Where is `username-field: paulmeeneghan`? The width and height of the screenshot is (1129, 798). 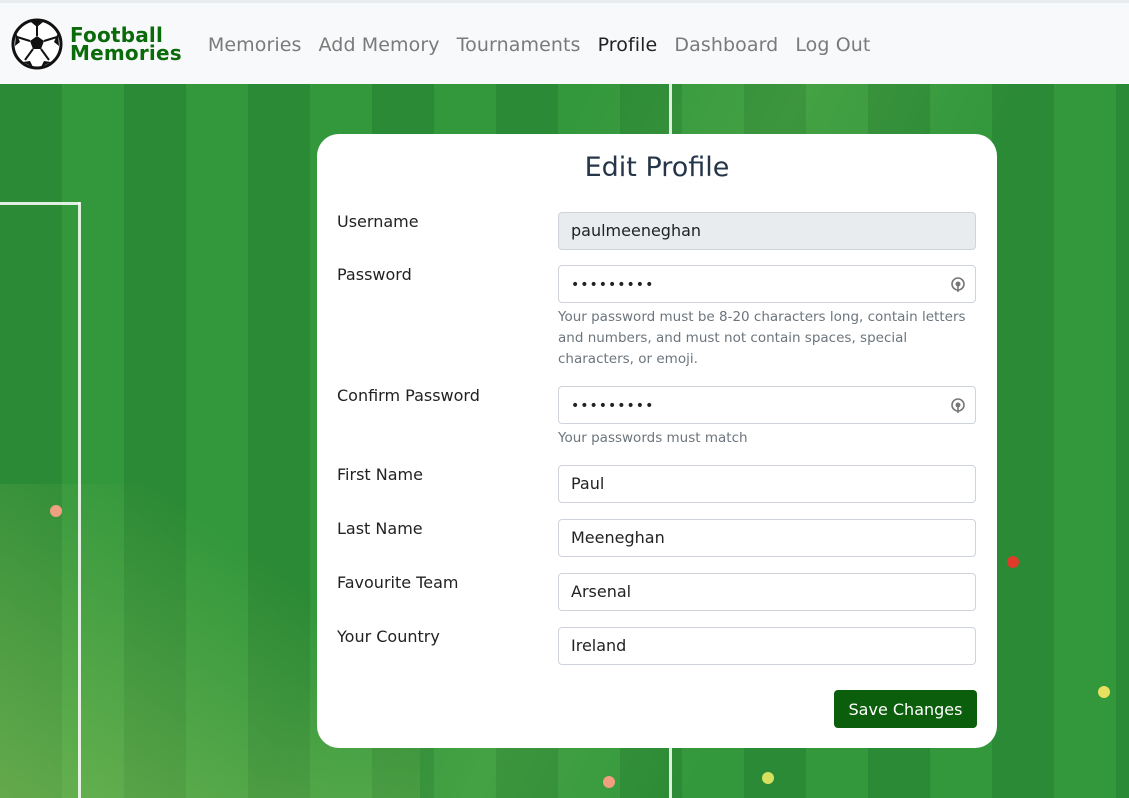 username-field: paulmeeneghan is located at coordinates (767, 231).